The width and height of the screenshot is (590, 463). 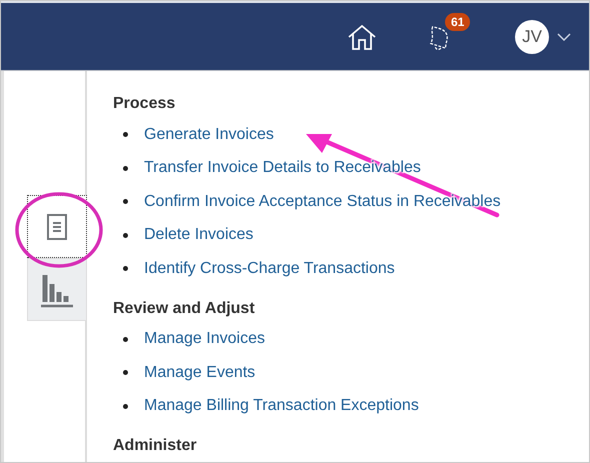 I want to click on chevron-down-icon, so click(x=564, y=36).